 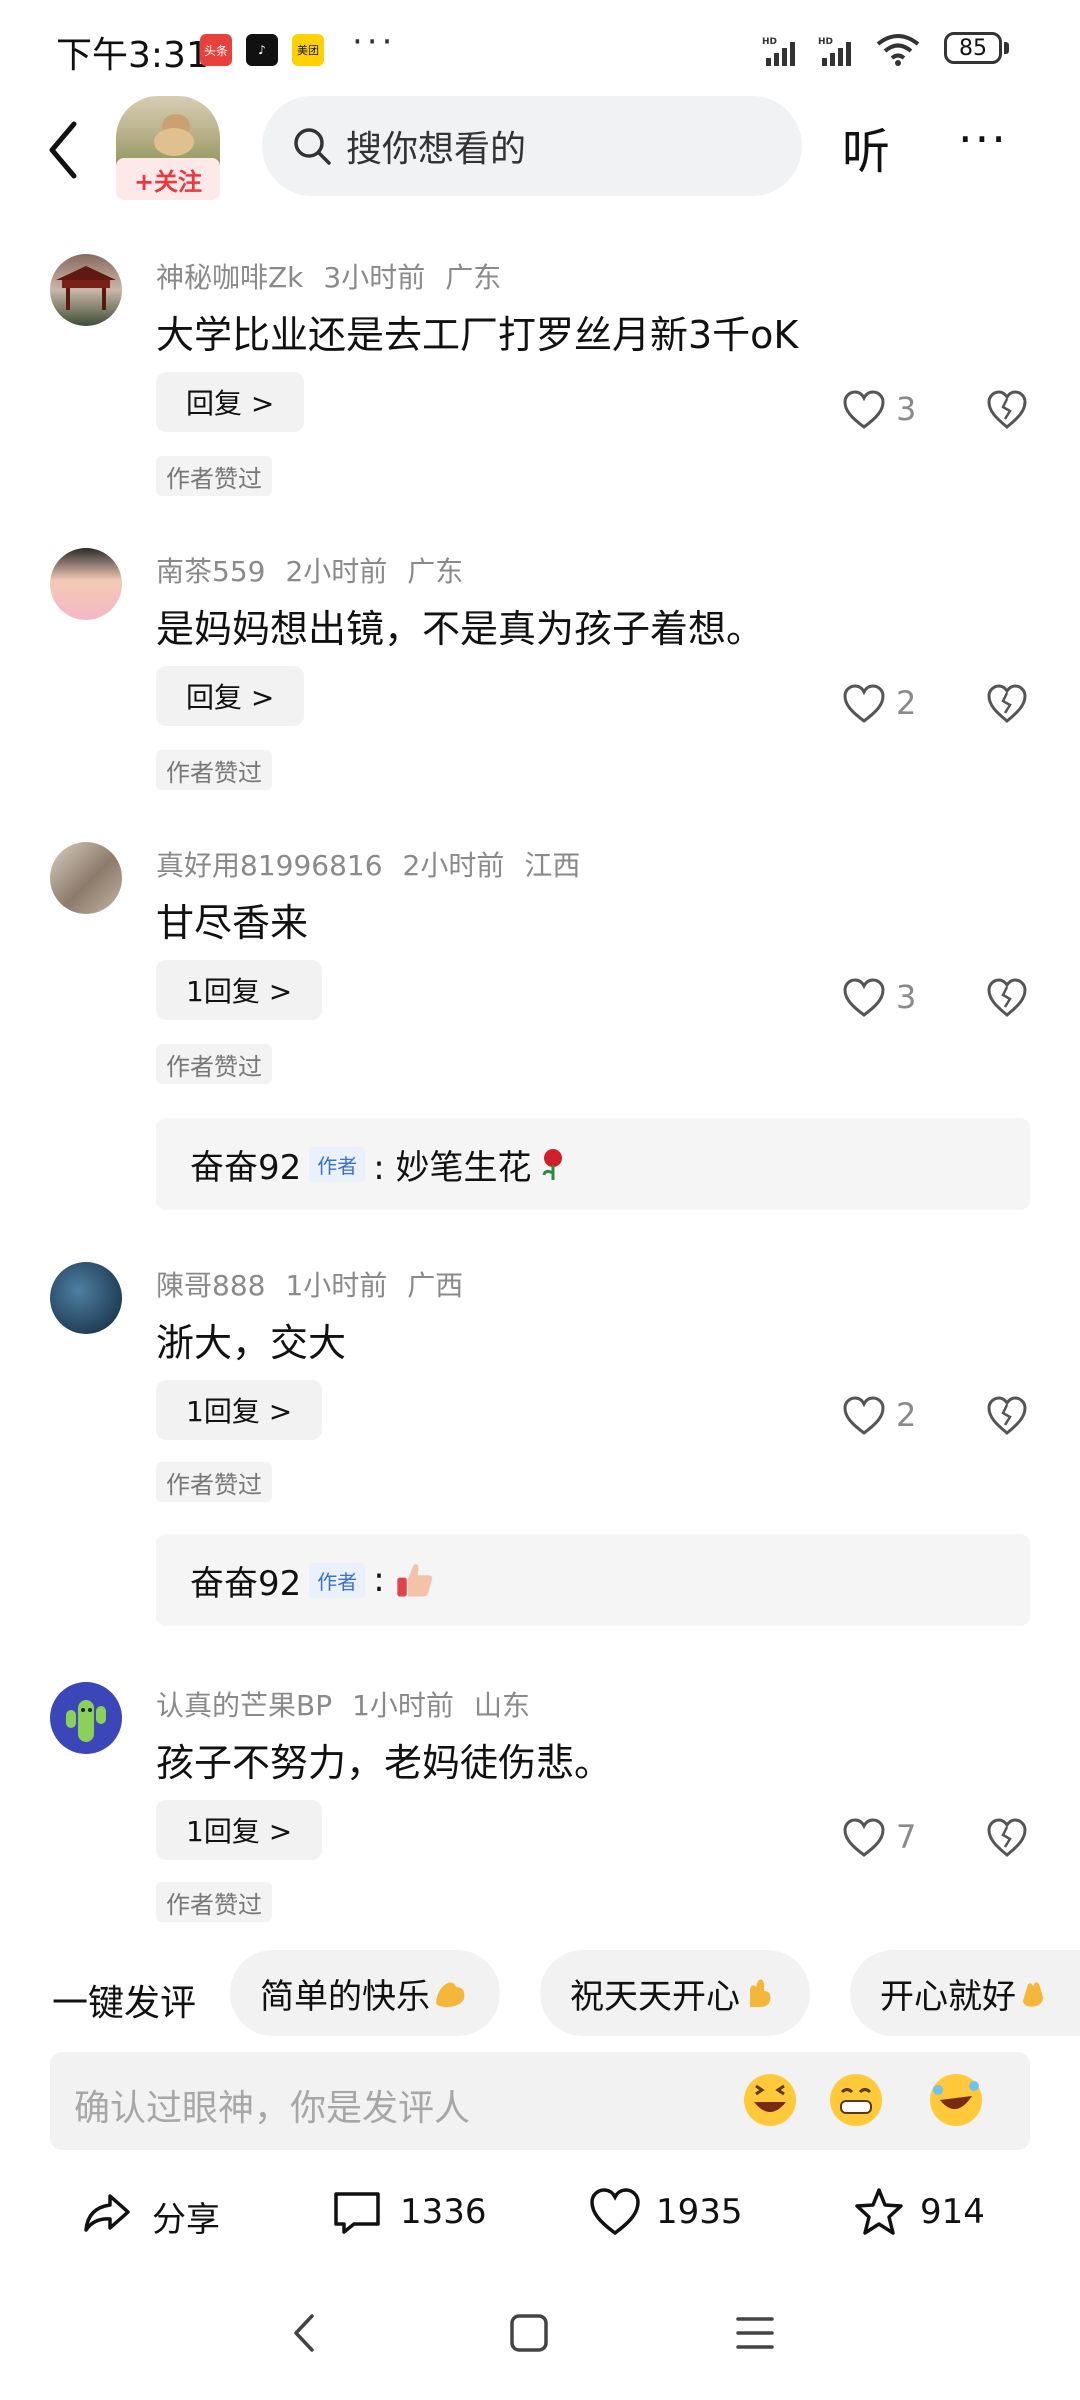 I want to click on more-notifications-icon: ···, so click(x=374, y=42).